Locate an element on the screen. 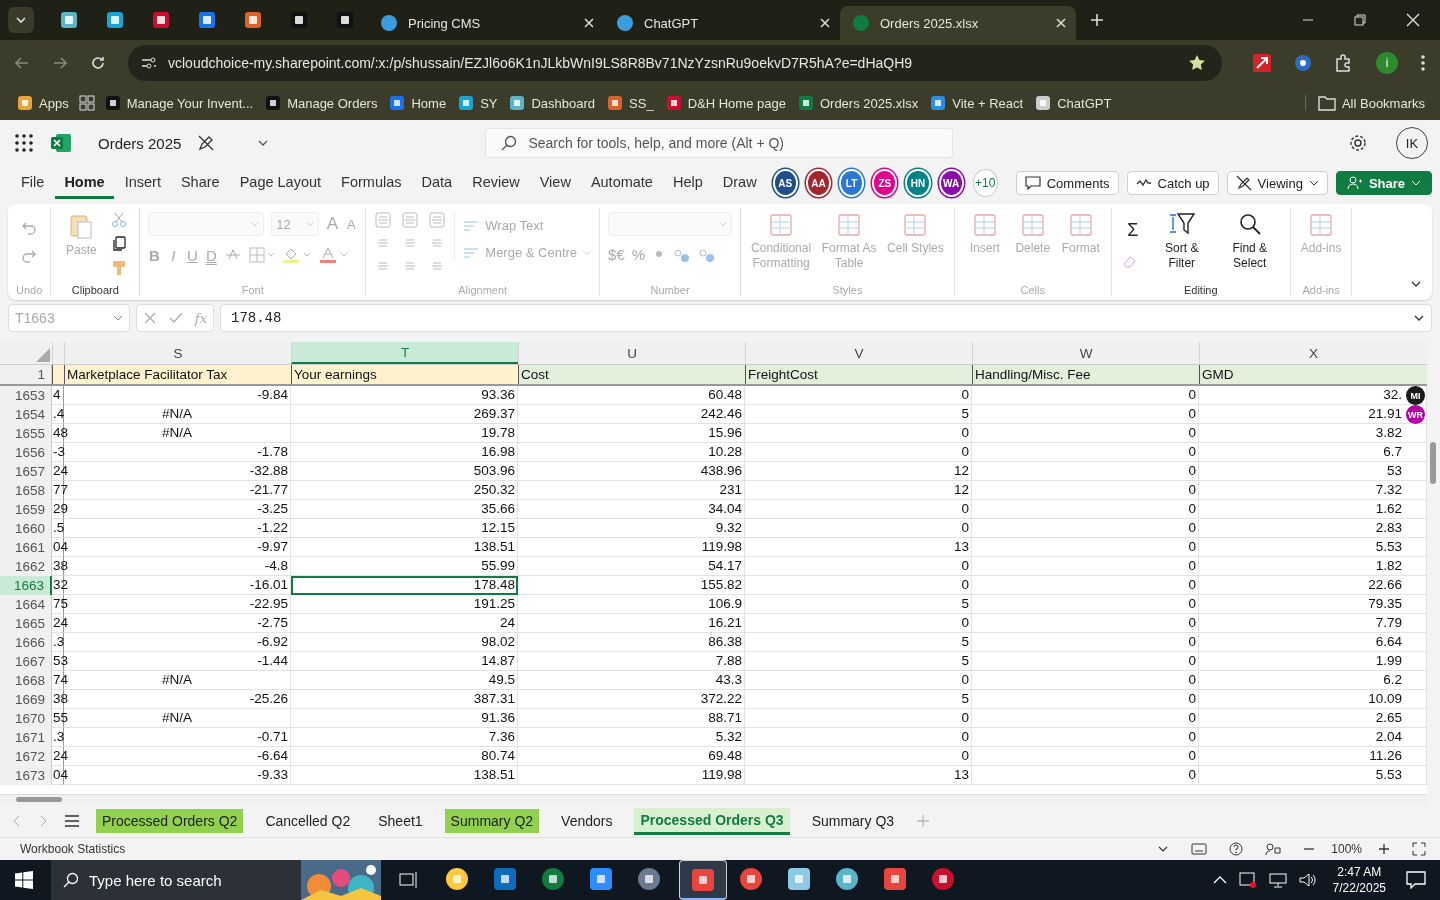  check-icon is located at coordinates (175, 318).